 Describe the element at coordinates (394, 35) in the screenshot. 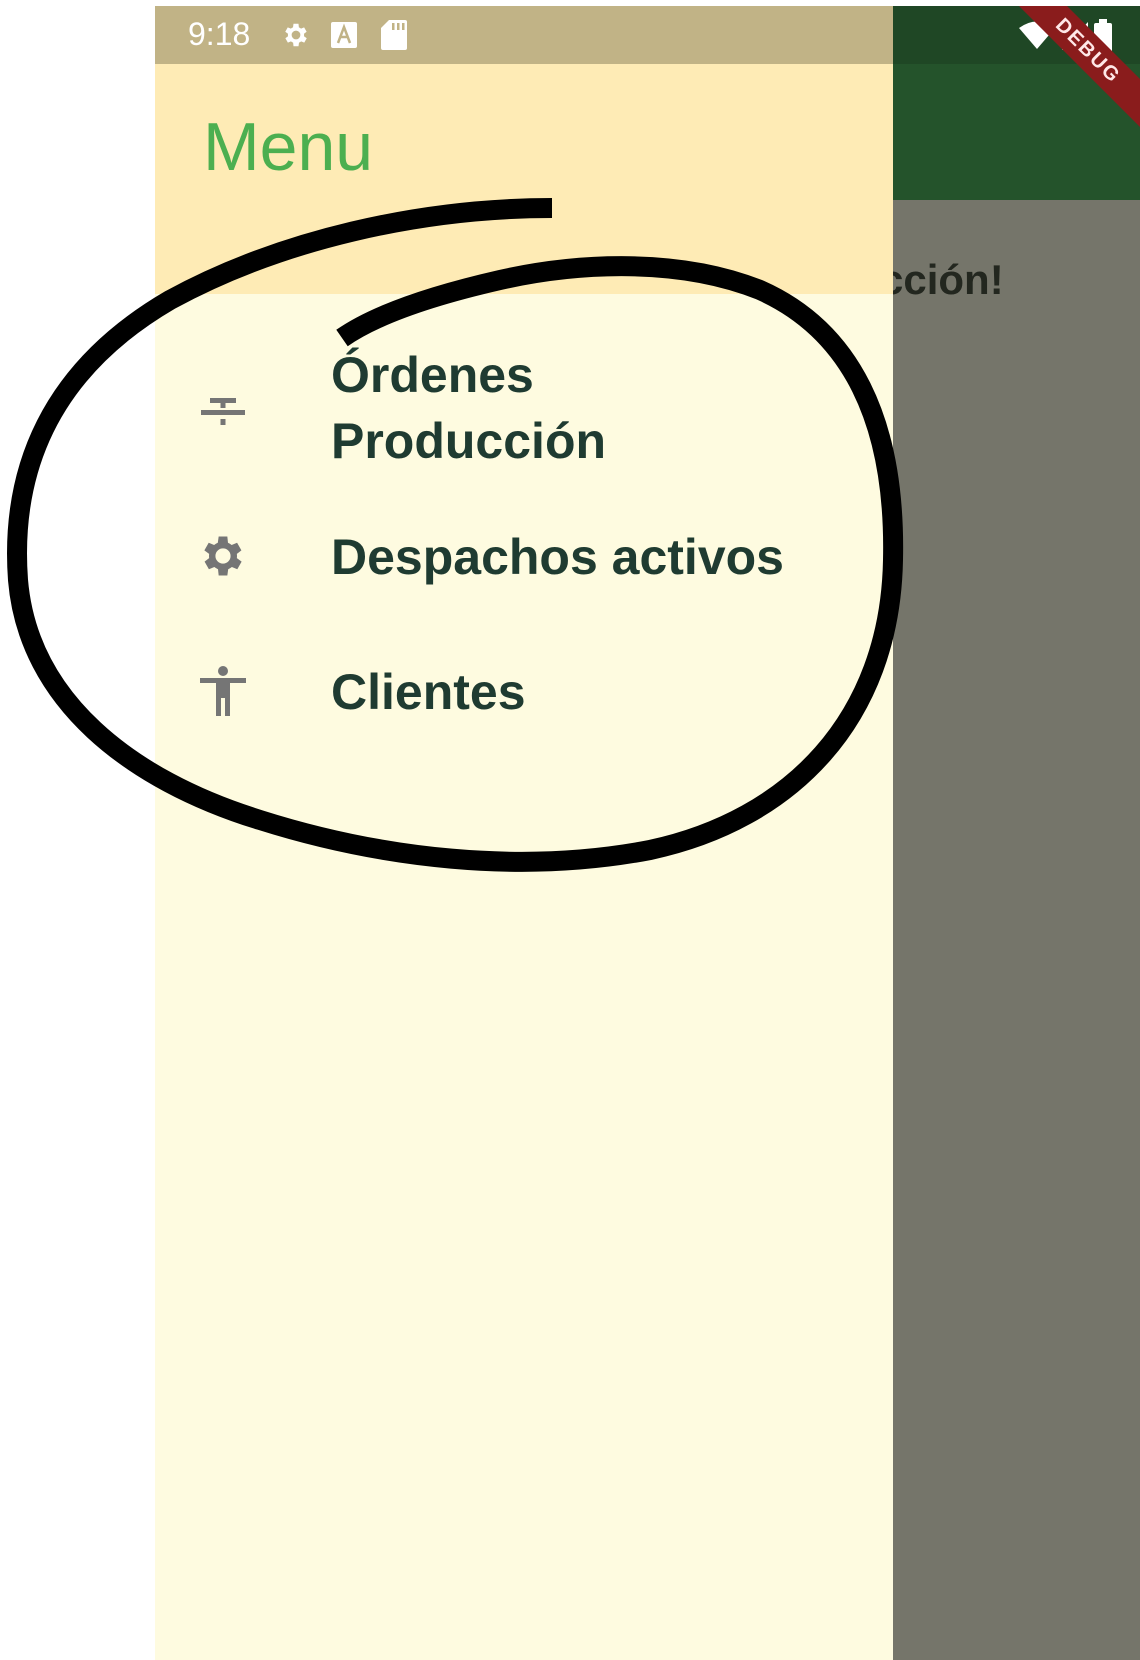

I see `sd-card-icon` at that location.